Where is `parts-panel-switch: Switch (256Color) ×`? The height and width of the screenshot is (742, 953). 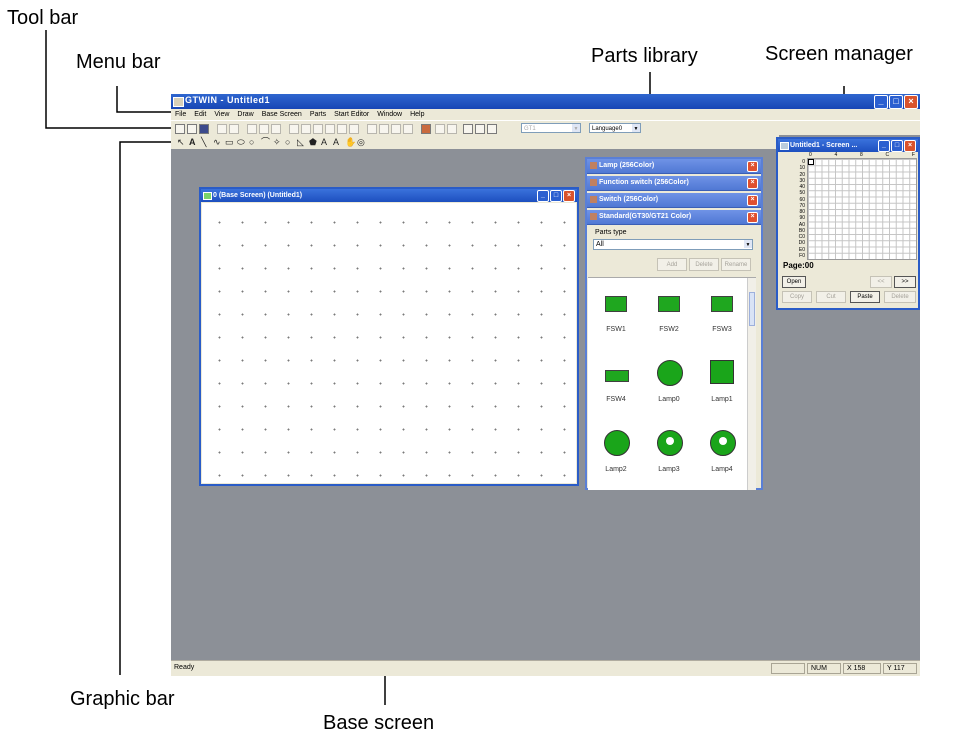
parts-panel-switch: Switch (256Color) × is located at coordinates (674, 200).